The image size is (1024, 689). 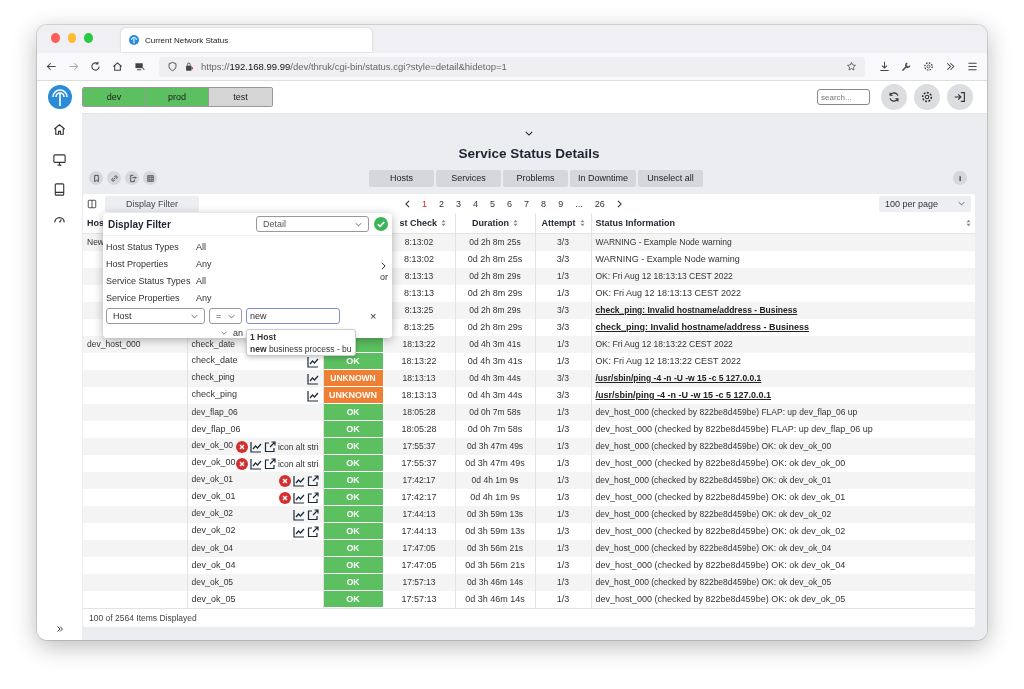 I want to click on column-header: Attempt, so click(x=563, y=223).